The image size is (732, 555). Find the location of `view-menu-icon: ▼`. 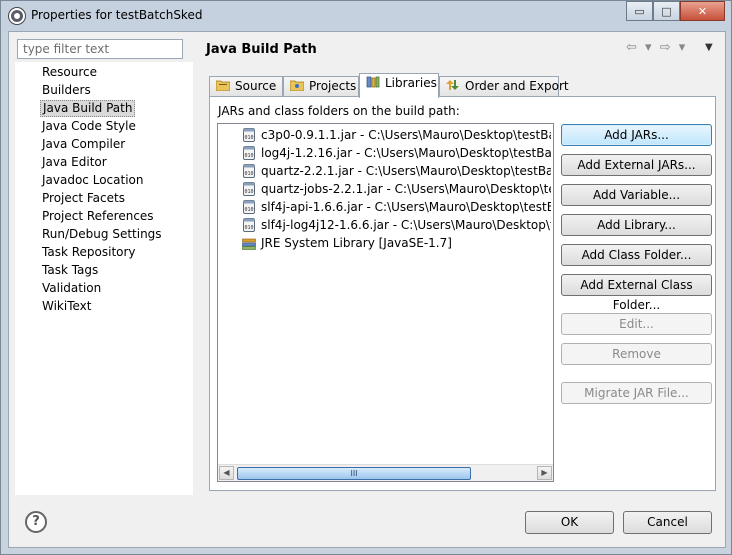

view-menu-icon: ▼ is located at coordinates (709, 47).